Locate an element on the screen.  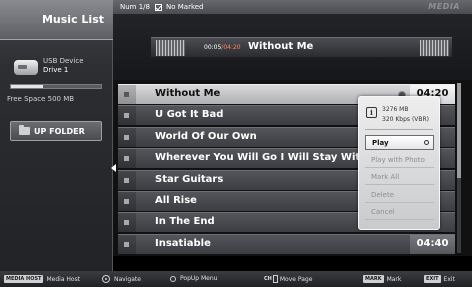
track-title: All Rise is located at coordinates (176, 200).